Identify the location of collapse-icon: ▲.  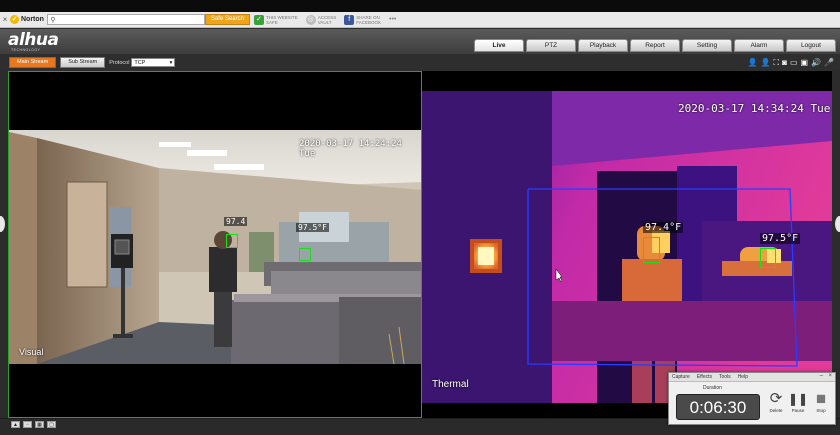
(15, 424).